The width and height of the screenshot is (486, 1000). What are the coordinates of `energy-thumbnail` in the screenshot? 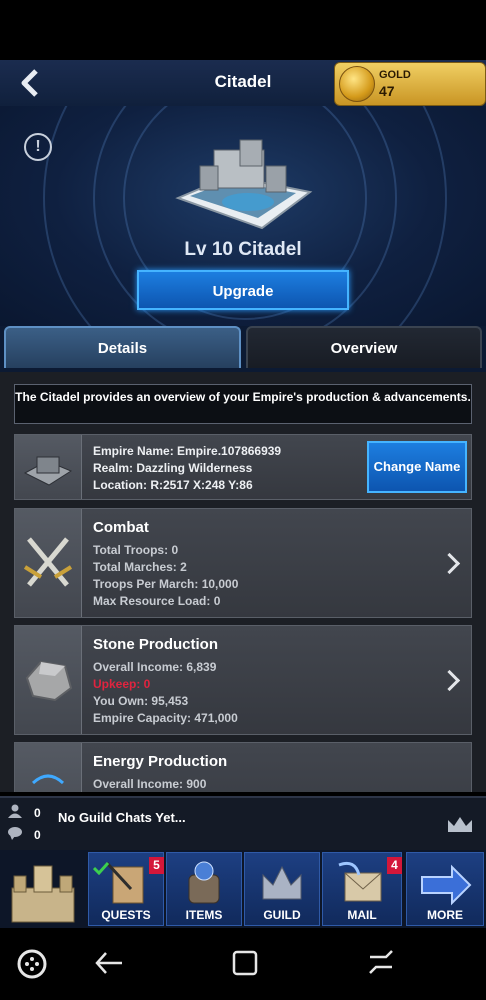 It's located at (48, 767).